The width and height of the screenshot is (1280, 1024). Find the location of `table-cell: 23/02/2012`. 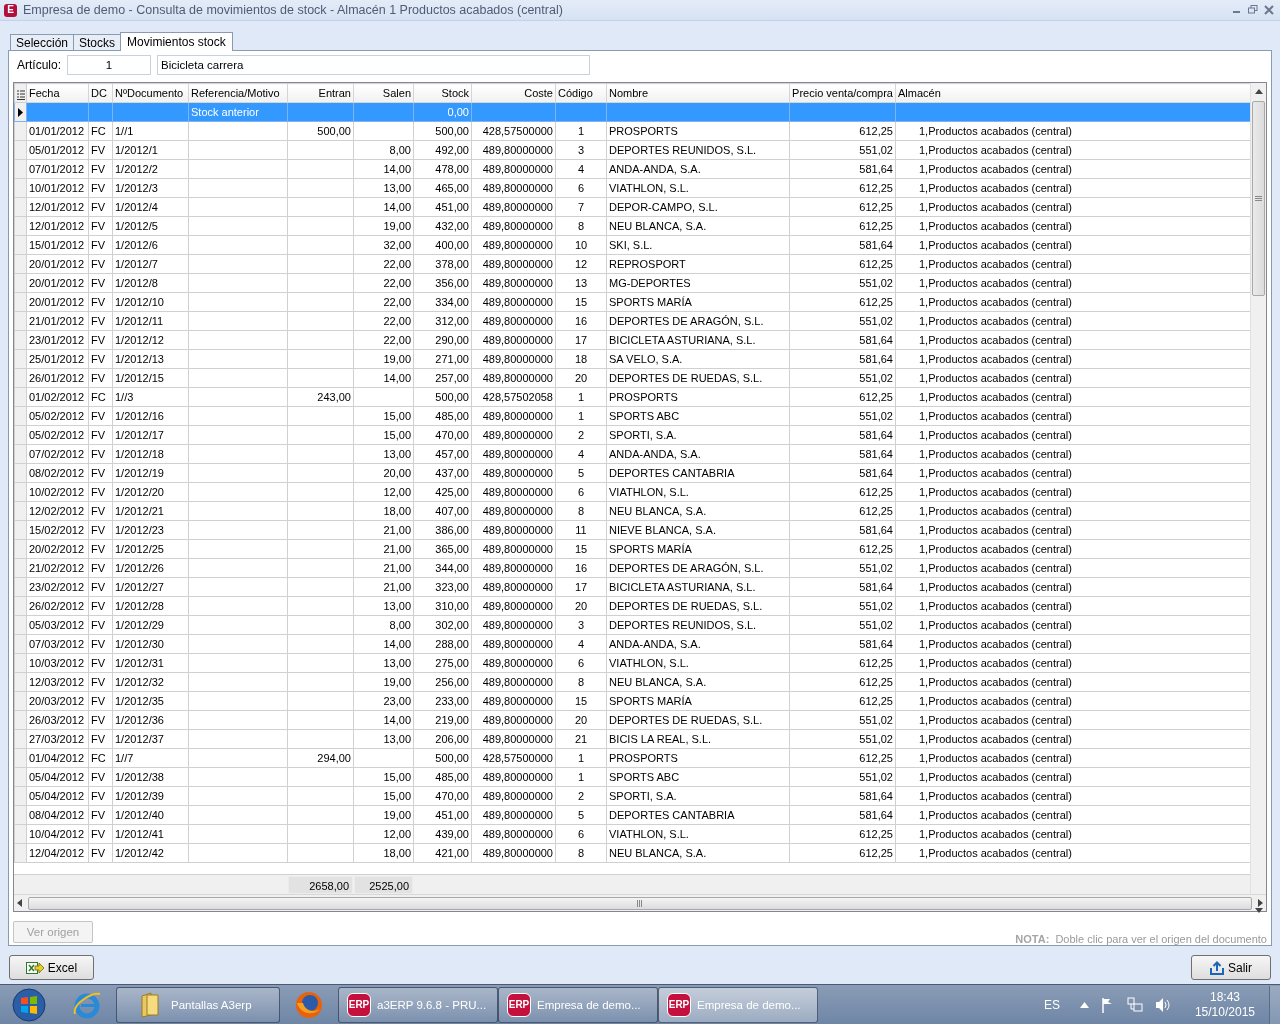

table-cell: 23/02/2012 is located at coordinates (57, 587).